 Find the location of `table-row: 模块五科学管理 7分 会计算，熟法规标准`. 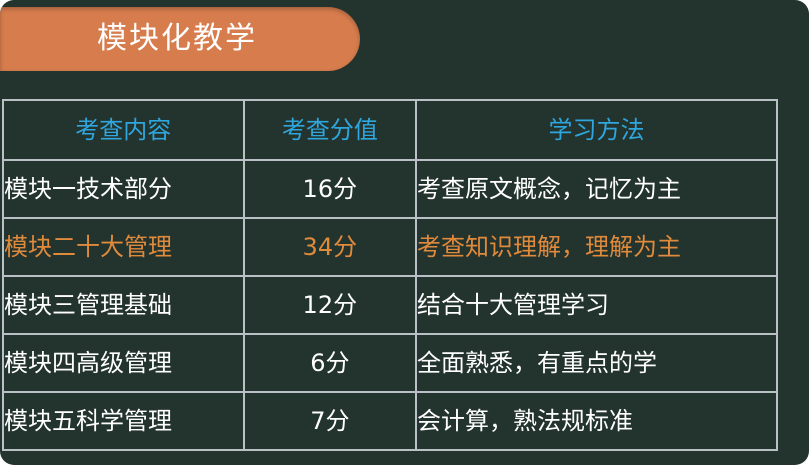

table-row: 模块五科学管理 7分 会计算，熟法规标准 is located at coordinates (390, 421).